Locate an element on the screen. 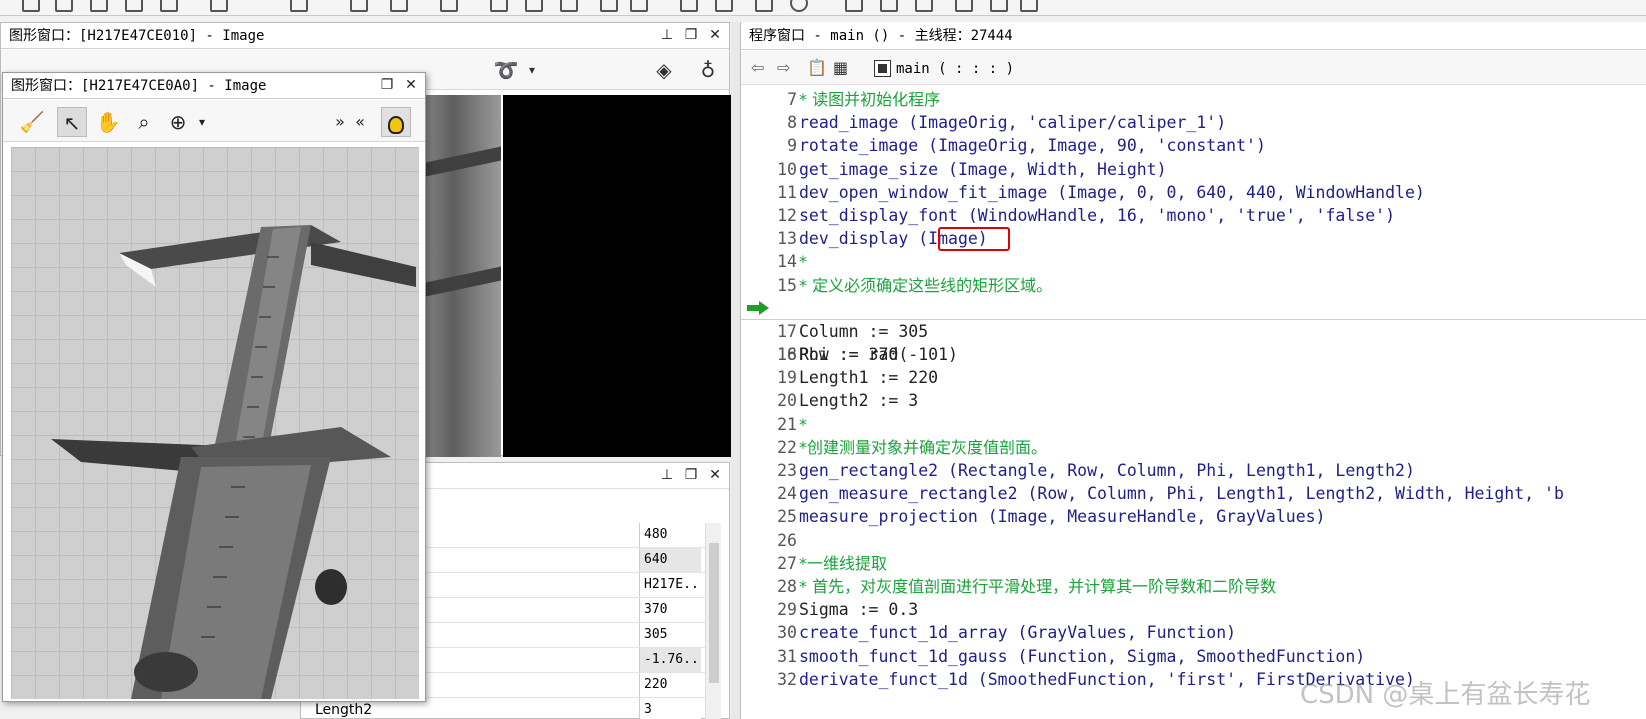  assist-icon is located at coordinates (1029, 6).